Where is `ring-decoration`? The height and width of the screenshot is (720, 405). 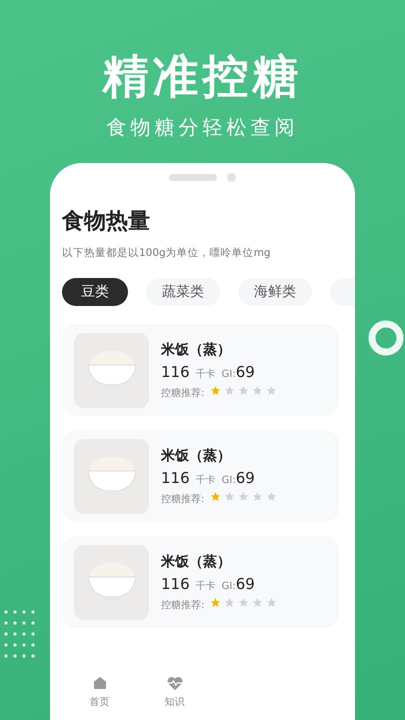 ring-decoration is located at coordinates (385, 338).